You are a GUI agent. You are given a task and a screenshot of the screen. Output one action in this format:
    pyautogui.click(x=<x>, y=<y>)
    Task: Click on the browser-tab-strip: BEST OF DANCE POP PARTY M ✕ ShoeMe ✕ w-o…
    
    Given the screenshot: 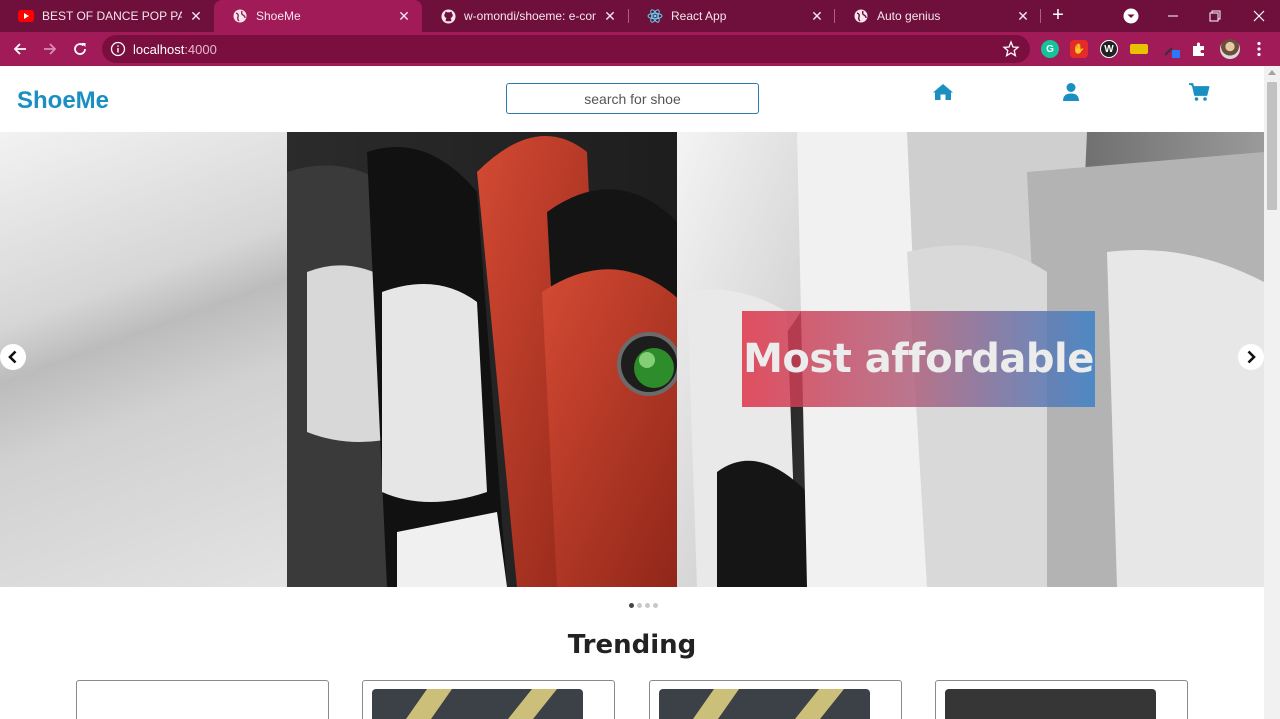 What is the action you would take?
    pyautogui.click(x=640, y=16)
    